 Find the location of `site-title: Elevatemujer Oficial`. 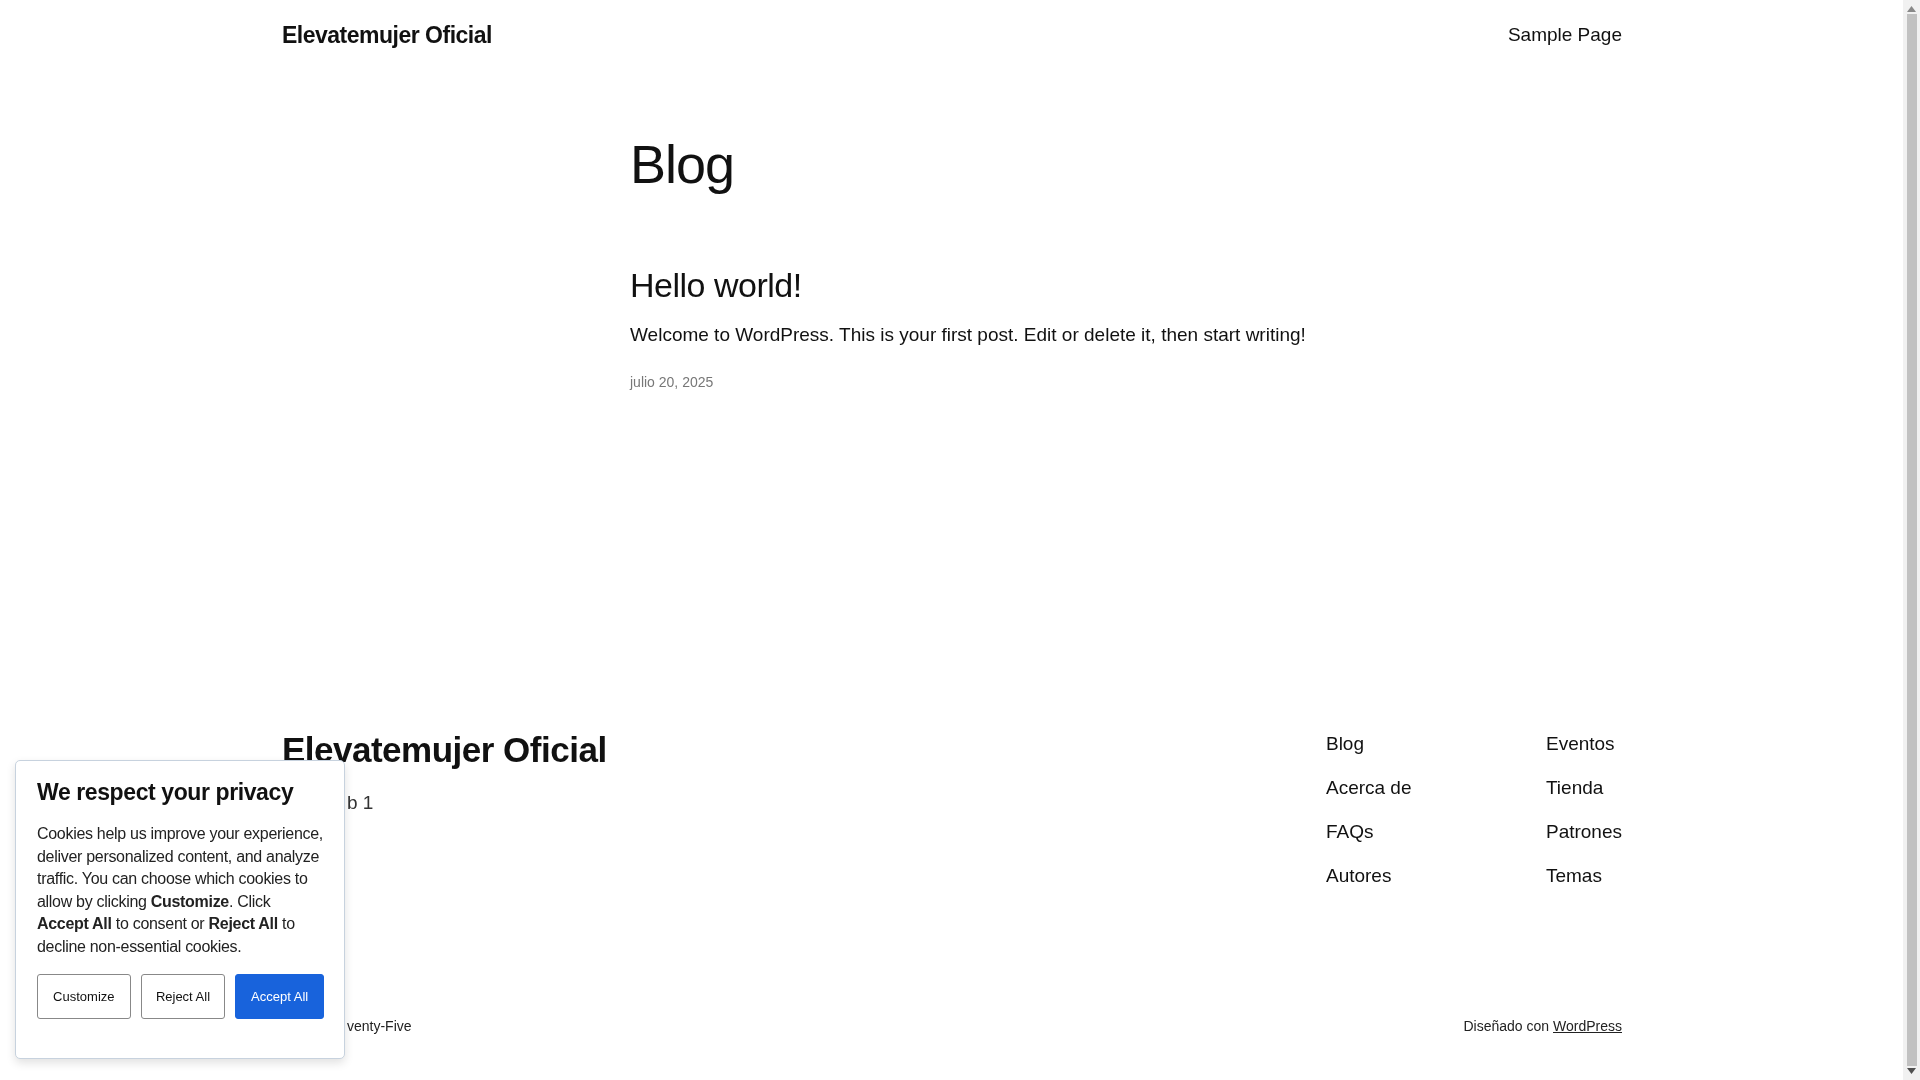

site-title: Elevatemujer Oficial is located at coordinates (387, 35).